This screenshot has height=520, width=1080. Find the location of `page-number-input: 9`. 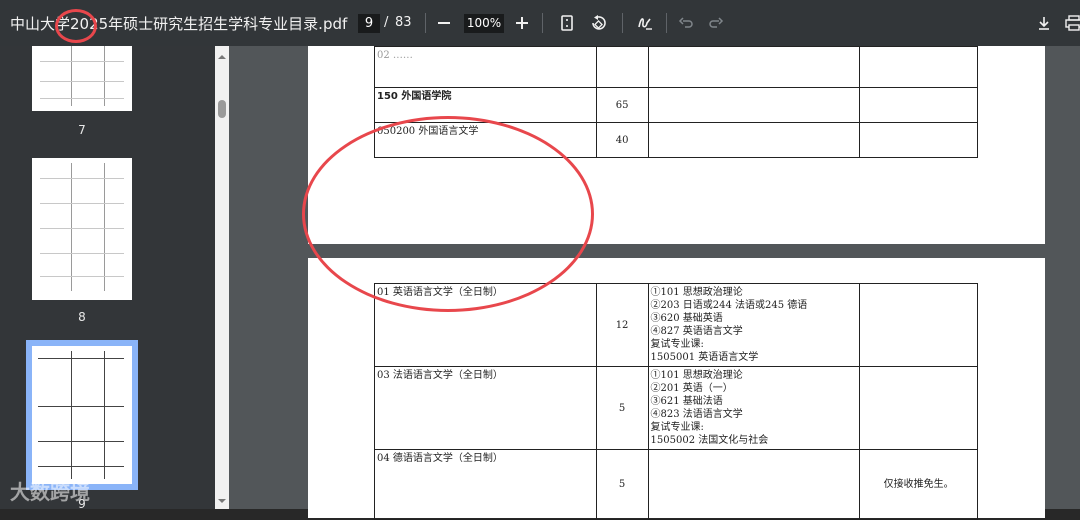

page-number-input: 9 is located at coordinates (369, 23).